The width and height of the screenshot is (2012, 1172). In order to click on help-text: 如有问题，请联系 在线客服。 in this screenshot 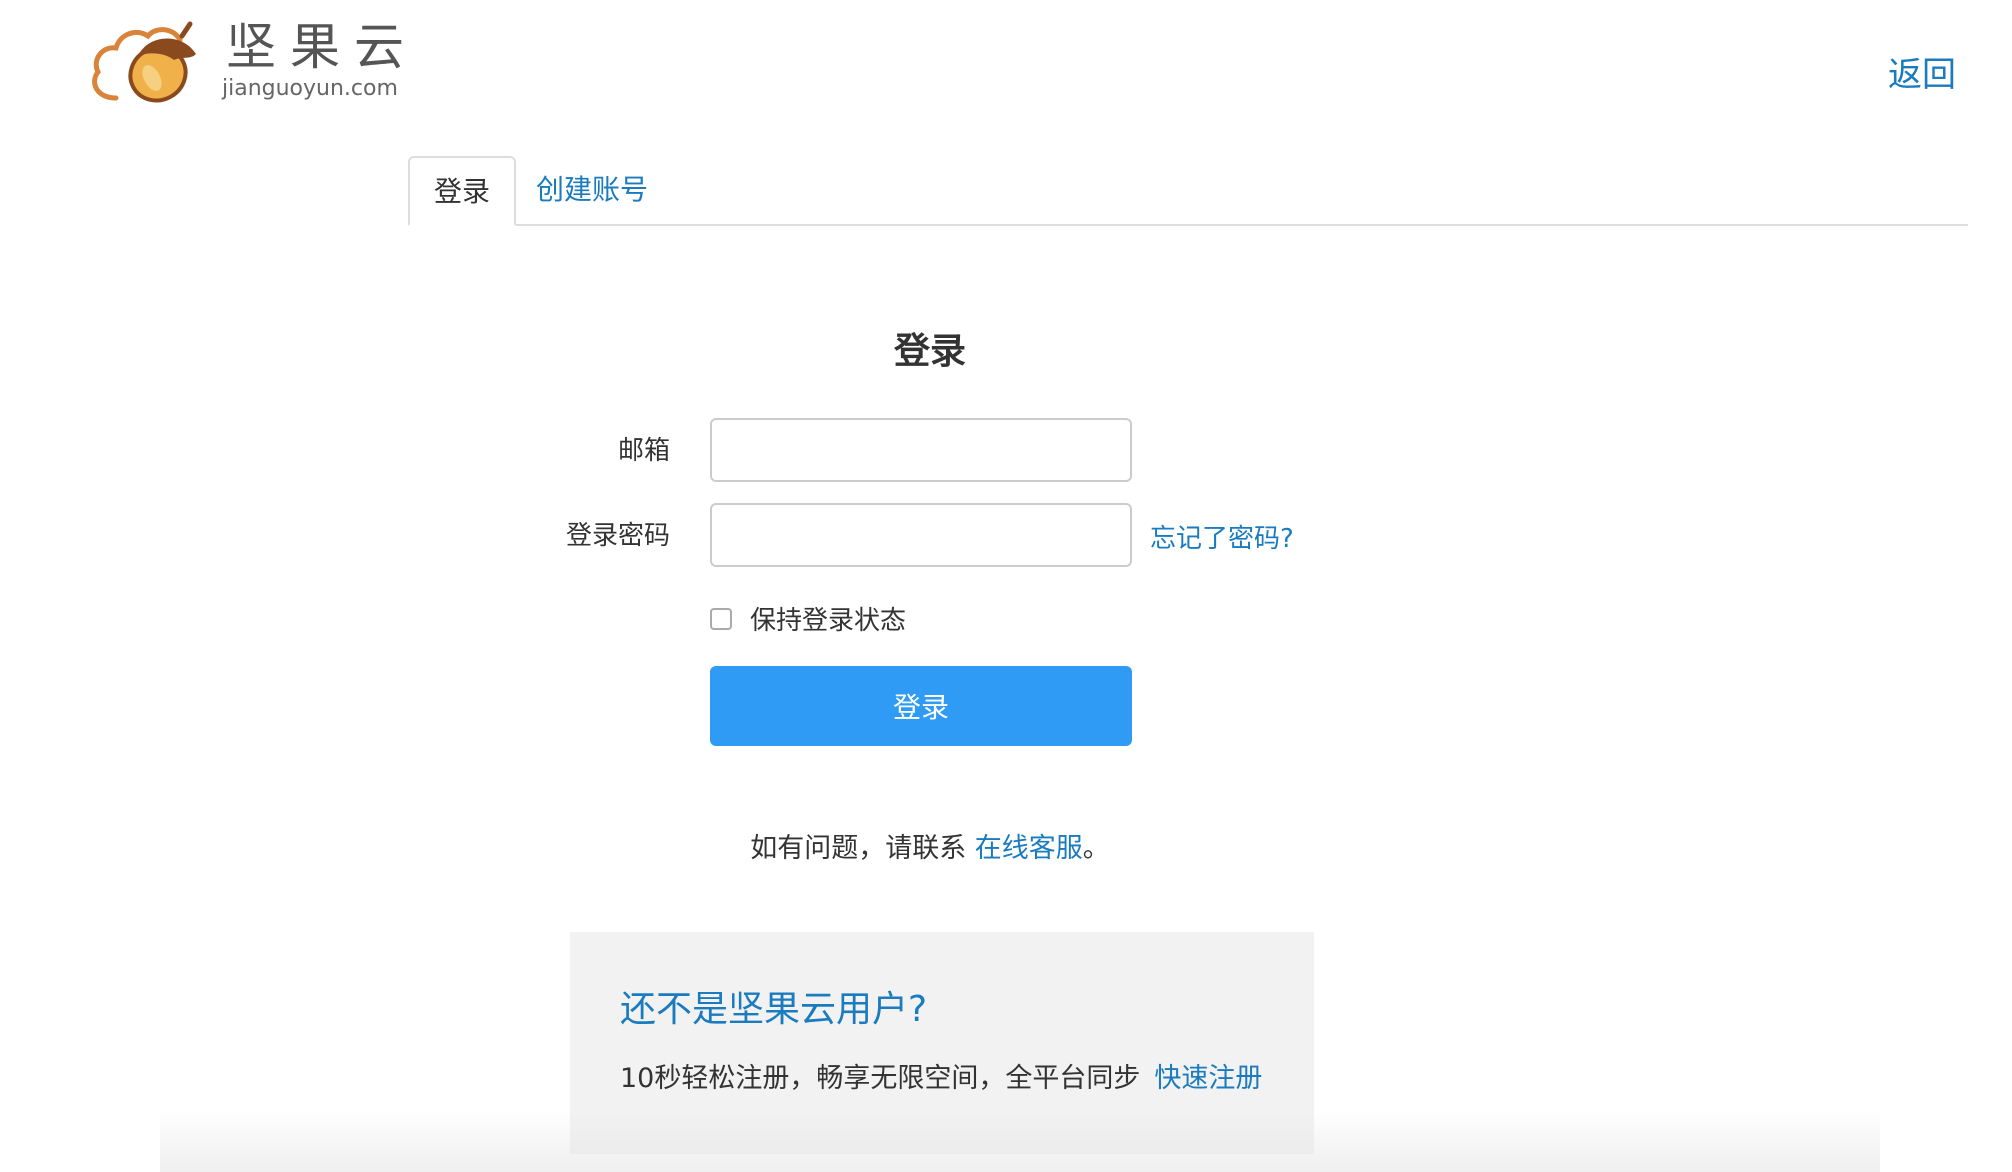, I will do `click(930, 845)`.